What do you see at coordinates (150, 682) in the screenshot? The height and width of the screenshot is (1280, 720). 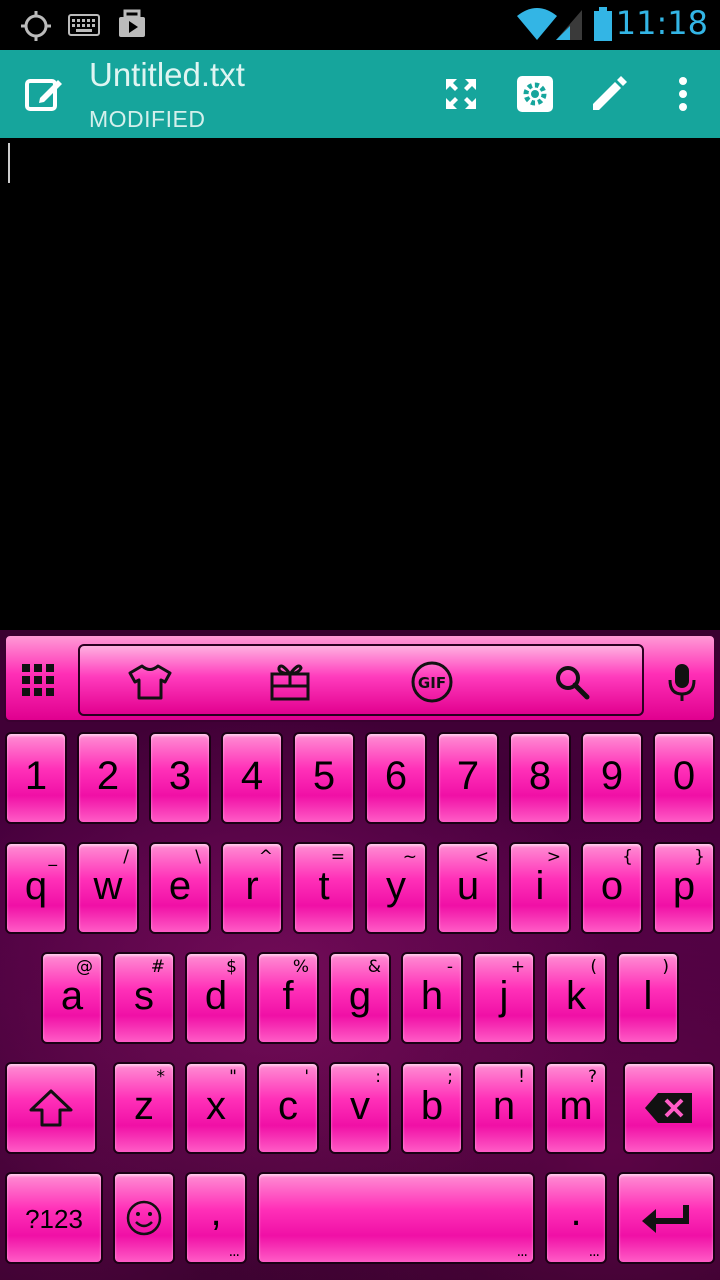 I see `theme-shirt-icon` at bounding box center [150, 682].